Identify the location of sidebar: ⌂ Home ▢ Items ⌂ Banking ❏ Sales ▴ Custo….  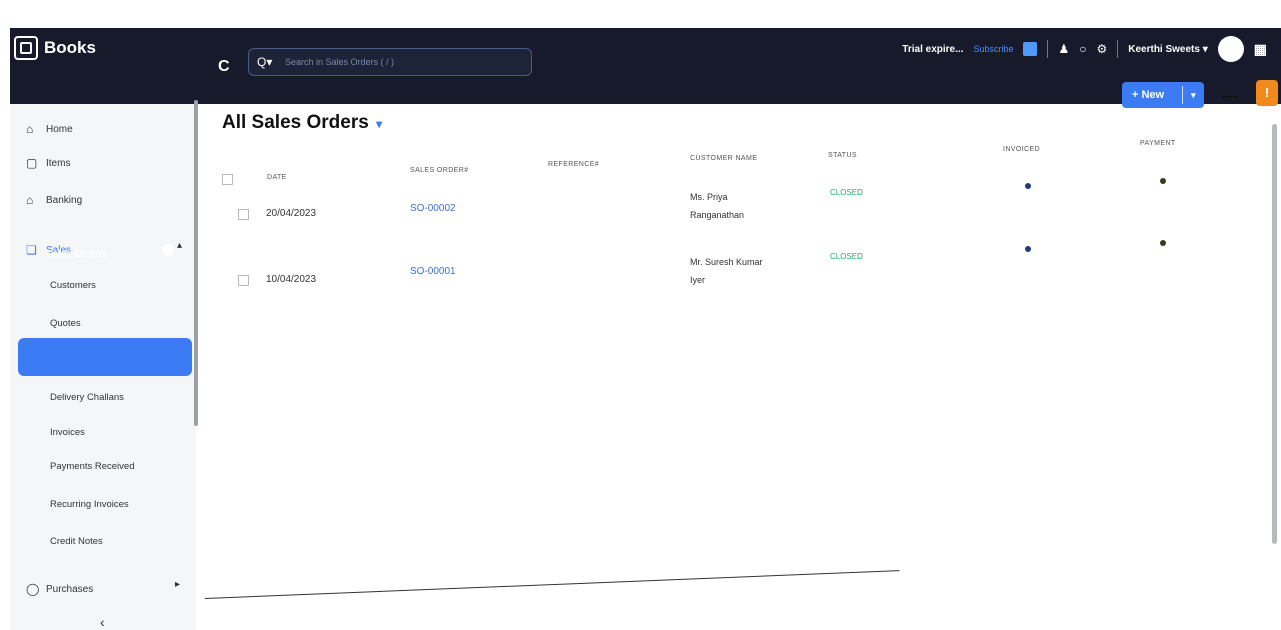
(103, 367).